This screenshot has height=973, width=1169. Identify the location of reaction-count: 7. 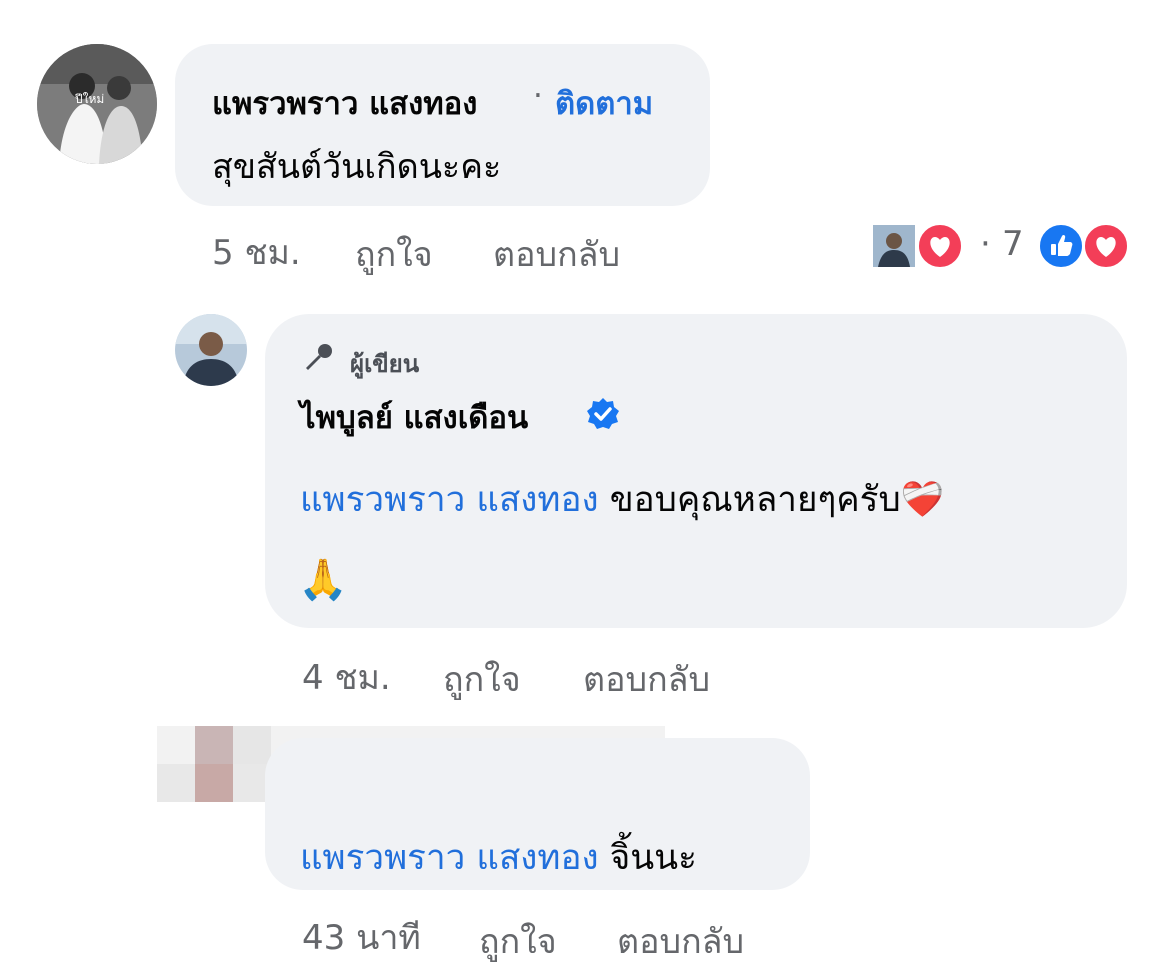
(1013, 244).